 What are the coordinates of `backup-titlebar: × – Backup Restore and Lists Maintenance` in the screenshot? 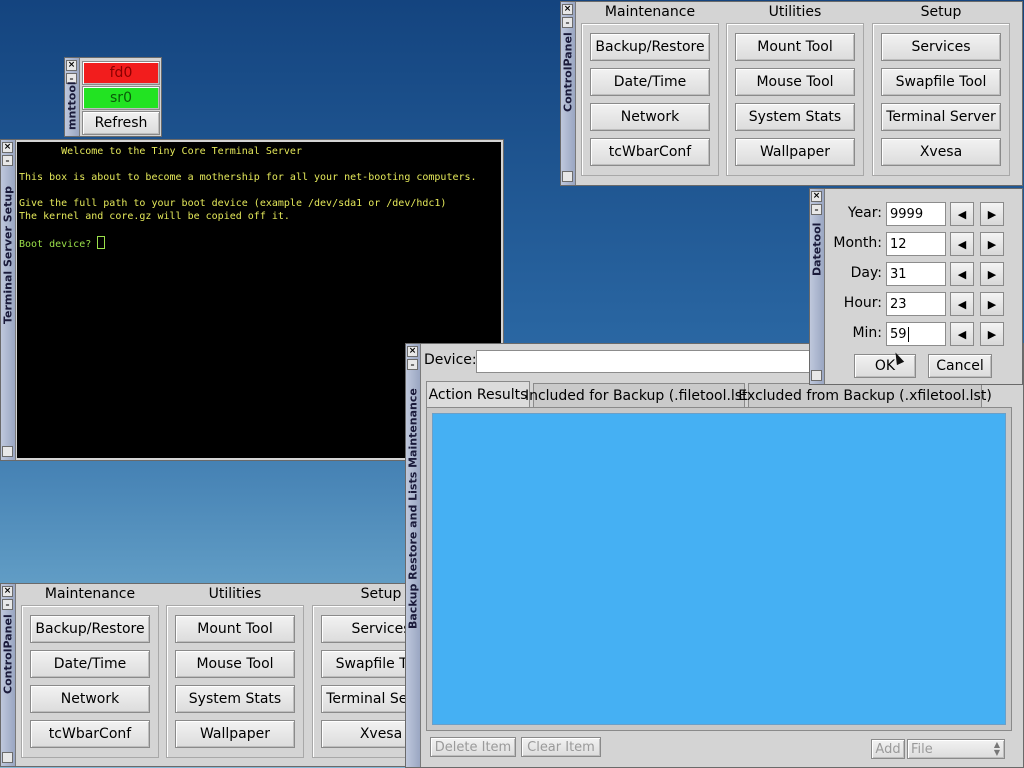 It's located at (413, 555).